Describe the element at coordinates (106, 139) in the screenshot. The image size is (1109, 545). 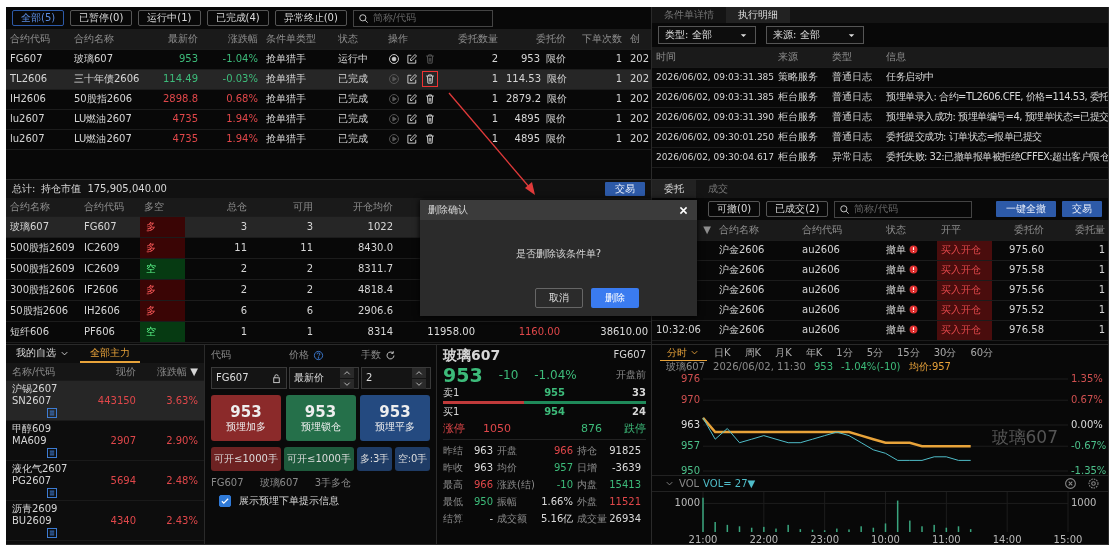
I see `table-cell: LU燃油2607` at that location.